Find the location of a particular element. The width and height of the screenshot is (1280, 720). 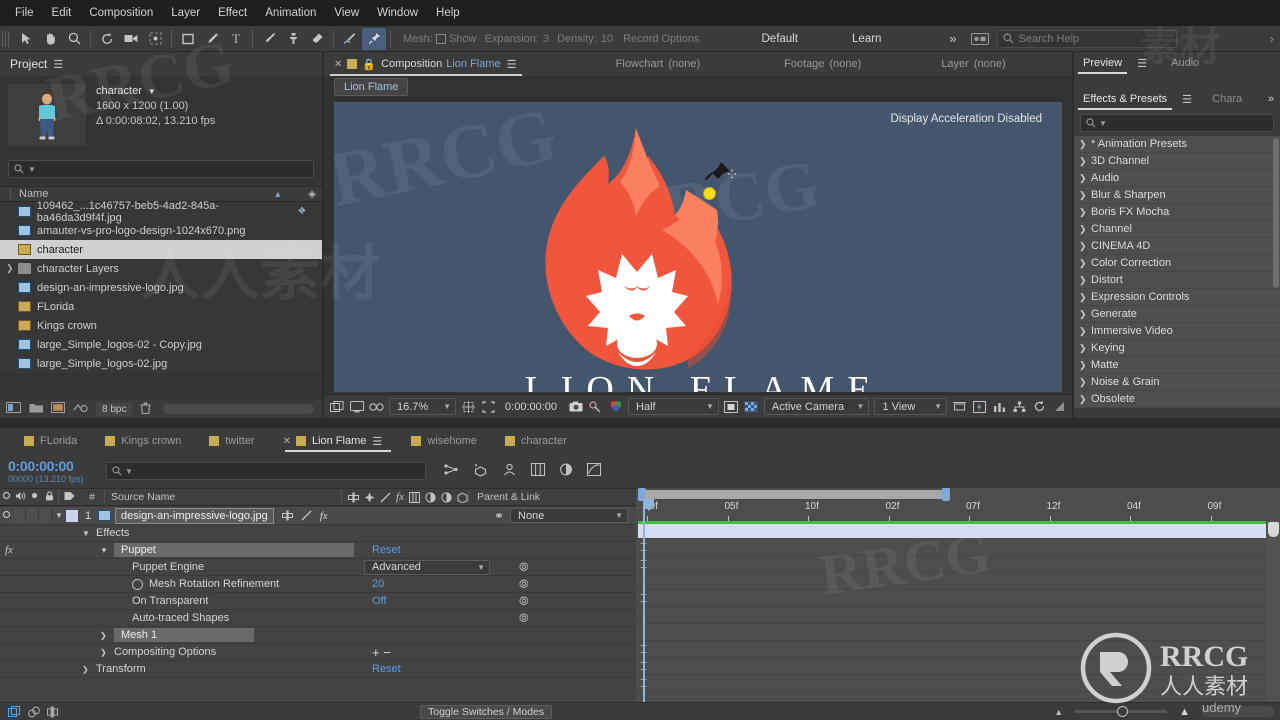

effect-category-row: ❯ CINEMA 4D is located at coordinates (1177, 246).